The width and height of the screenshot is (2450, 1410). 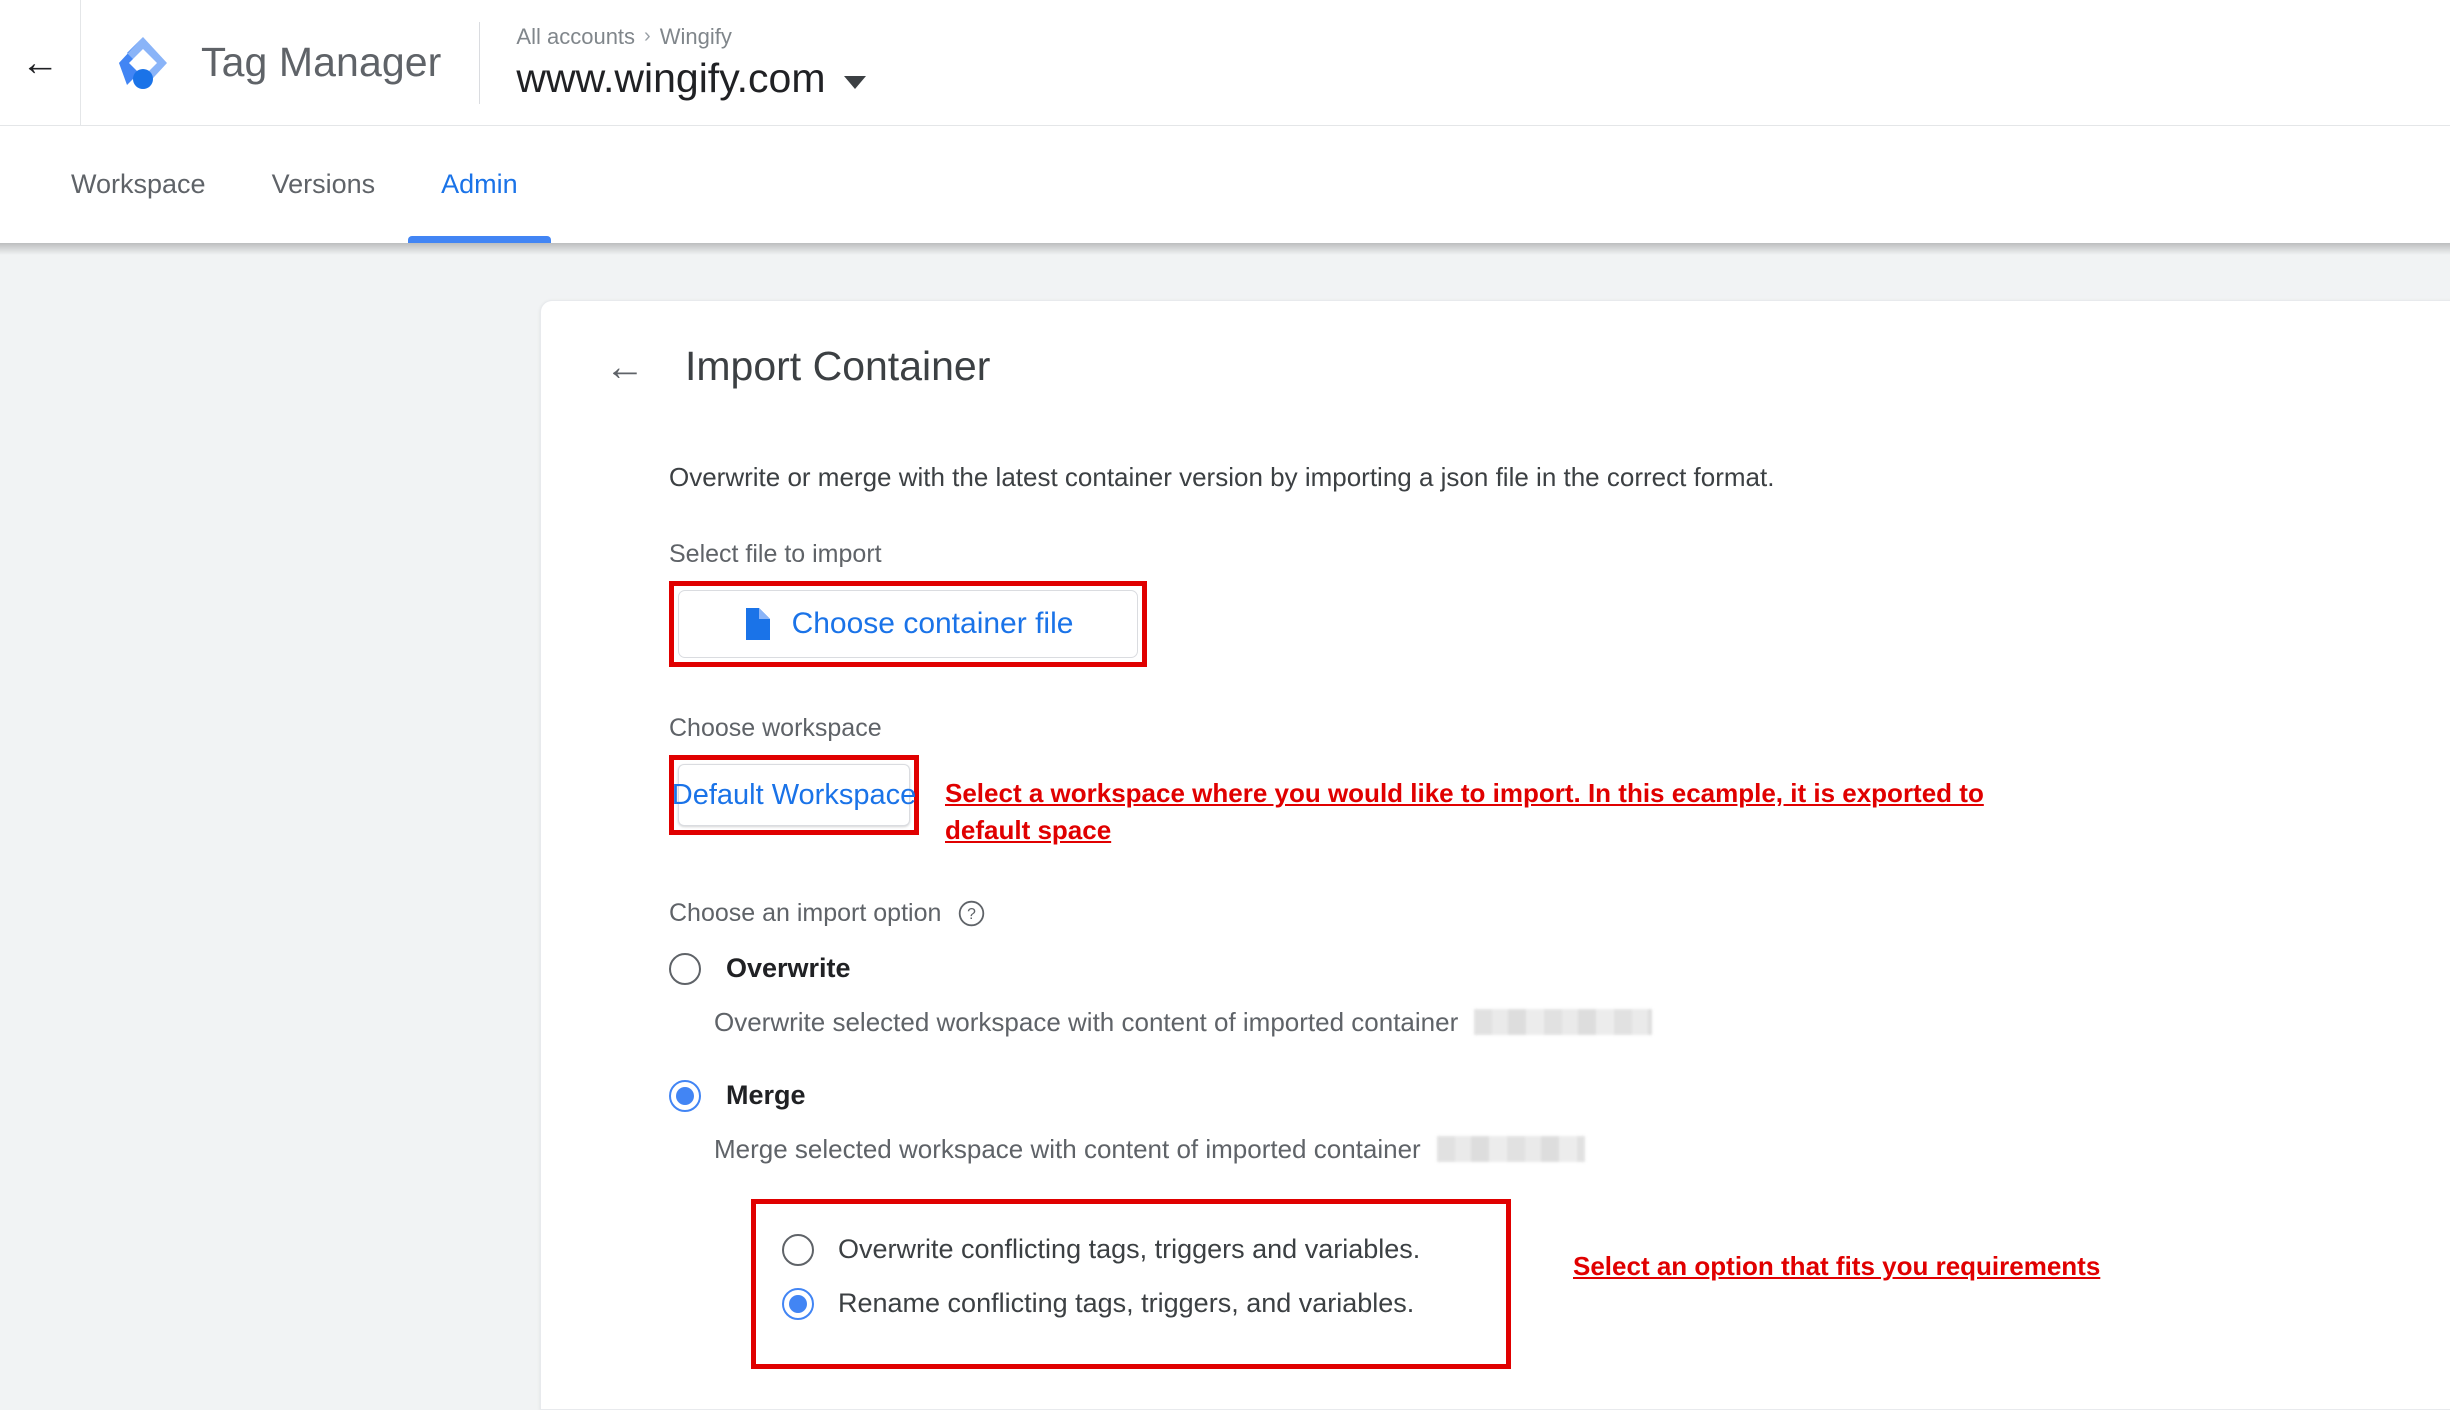 I want to click on merge-radio, so click(x=685, y=1095).